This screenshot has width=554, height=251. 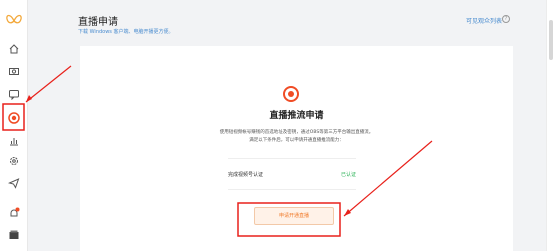 What do you see at coordinates (292, 174) in the screenshot?
I see `requirement-row: 完成视频号认证 已认证` at bounding box center [292, 174].